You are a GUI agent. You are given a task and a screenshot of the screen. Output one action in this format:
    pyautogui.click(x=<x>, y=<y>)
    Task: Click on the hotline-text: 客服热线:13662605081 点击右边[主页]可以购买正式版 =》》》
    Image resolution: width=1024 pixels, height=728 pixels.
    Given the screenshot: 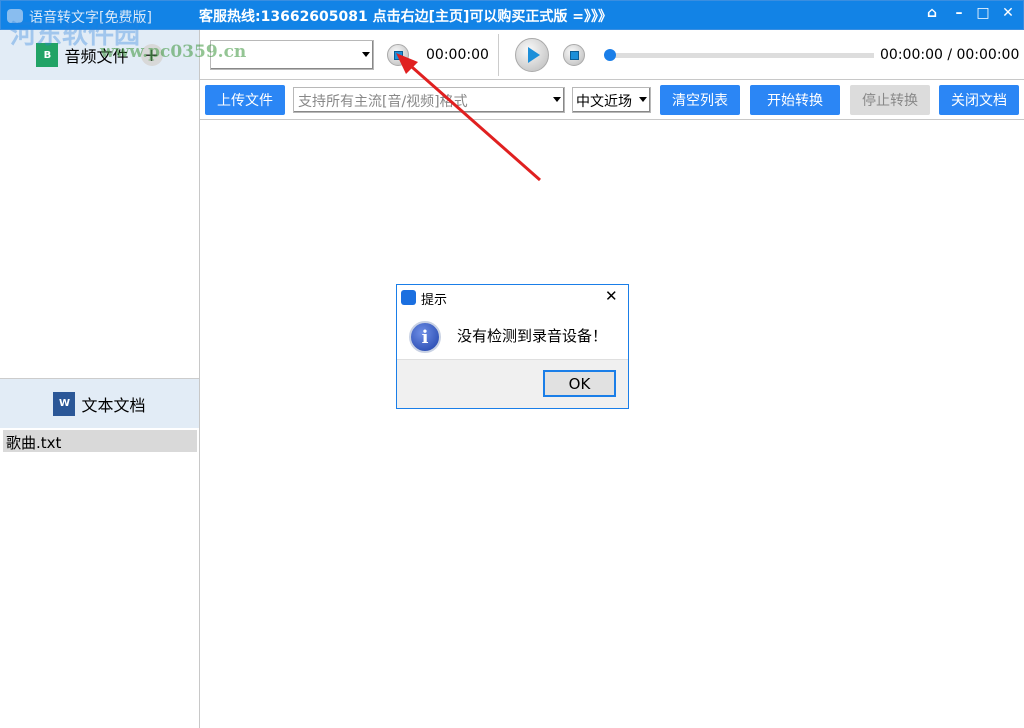 What is the action you would take?
    pyautogui.click(x=406, y=17)
    